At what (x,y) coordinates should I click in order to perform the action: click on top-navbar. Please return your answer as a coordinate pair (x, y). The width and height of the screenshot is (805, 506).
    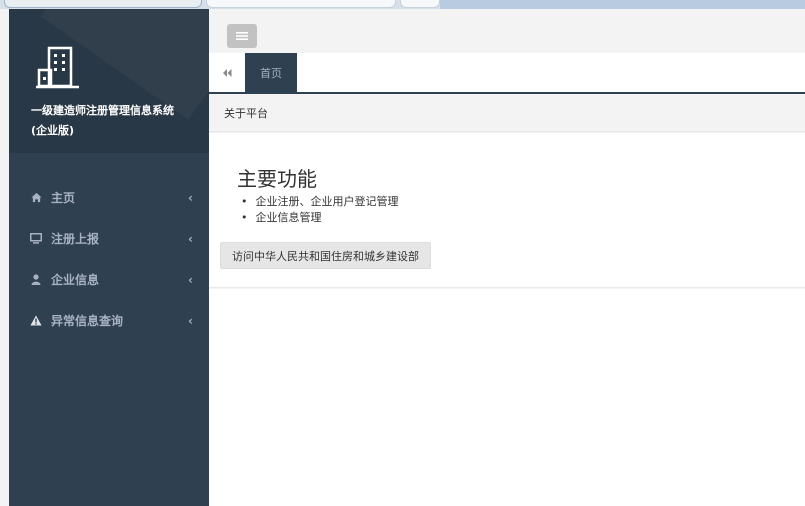
    Looking at the image, I should click on (507, 31).